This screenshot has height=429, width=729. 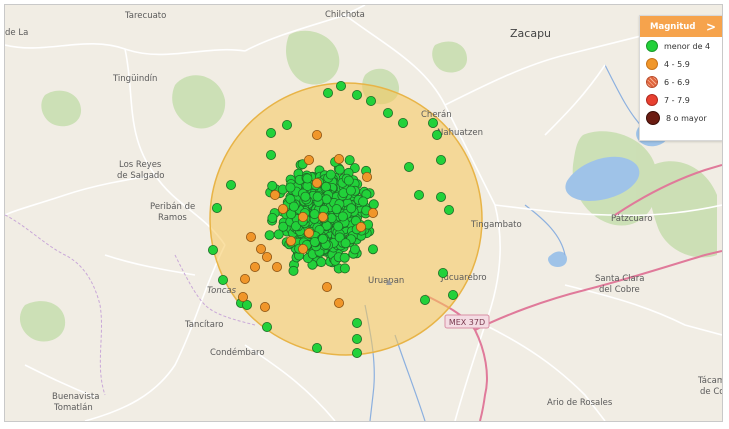 What do you see at coordinates (681, 26) in the screenshot?
I see `legend-header: Magnitud >` at bounding box center [681, 26].